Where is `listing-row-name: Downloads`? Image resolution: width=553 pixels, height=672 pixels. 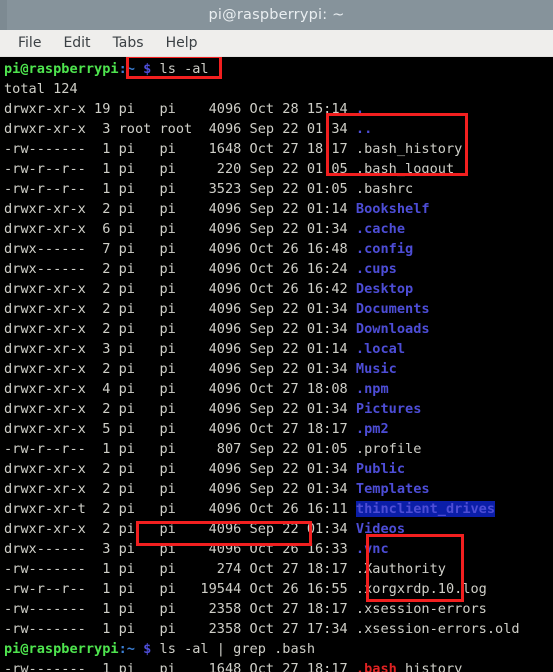 listing-row-name: Downloads is located at coordinates (392, 329).